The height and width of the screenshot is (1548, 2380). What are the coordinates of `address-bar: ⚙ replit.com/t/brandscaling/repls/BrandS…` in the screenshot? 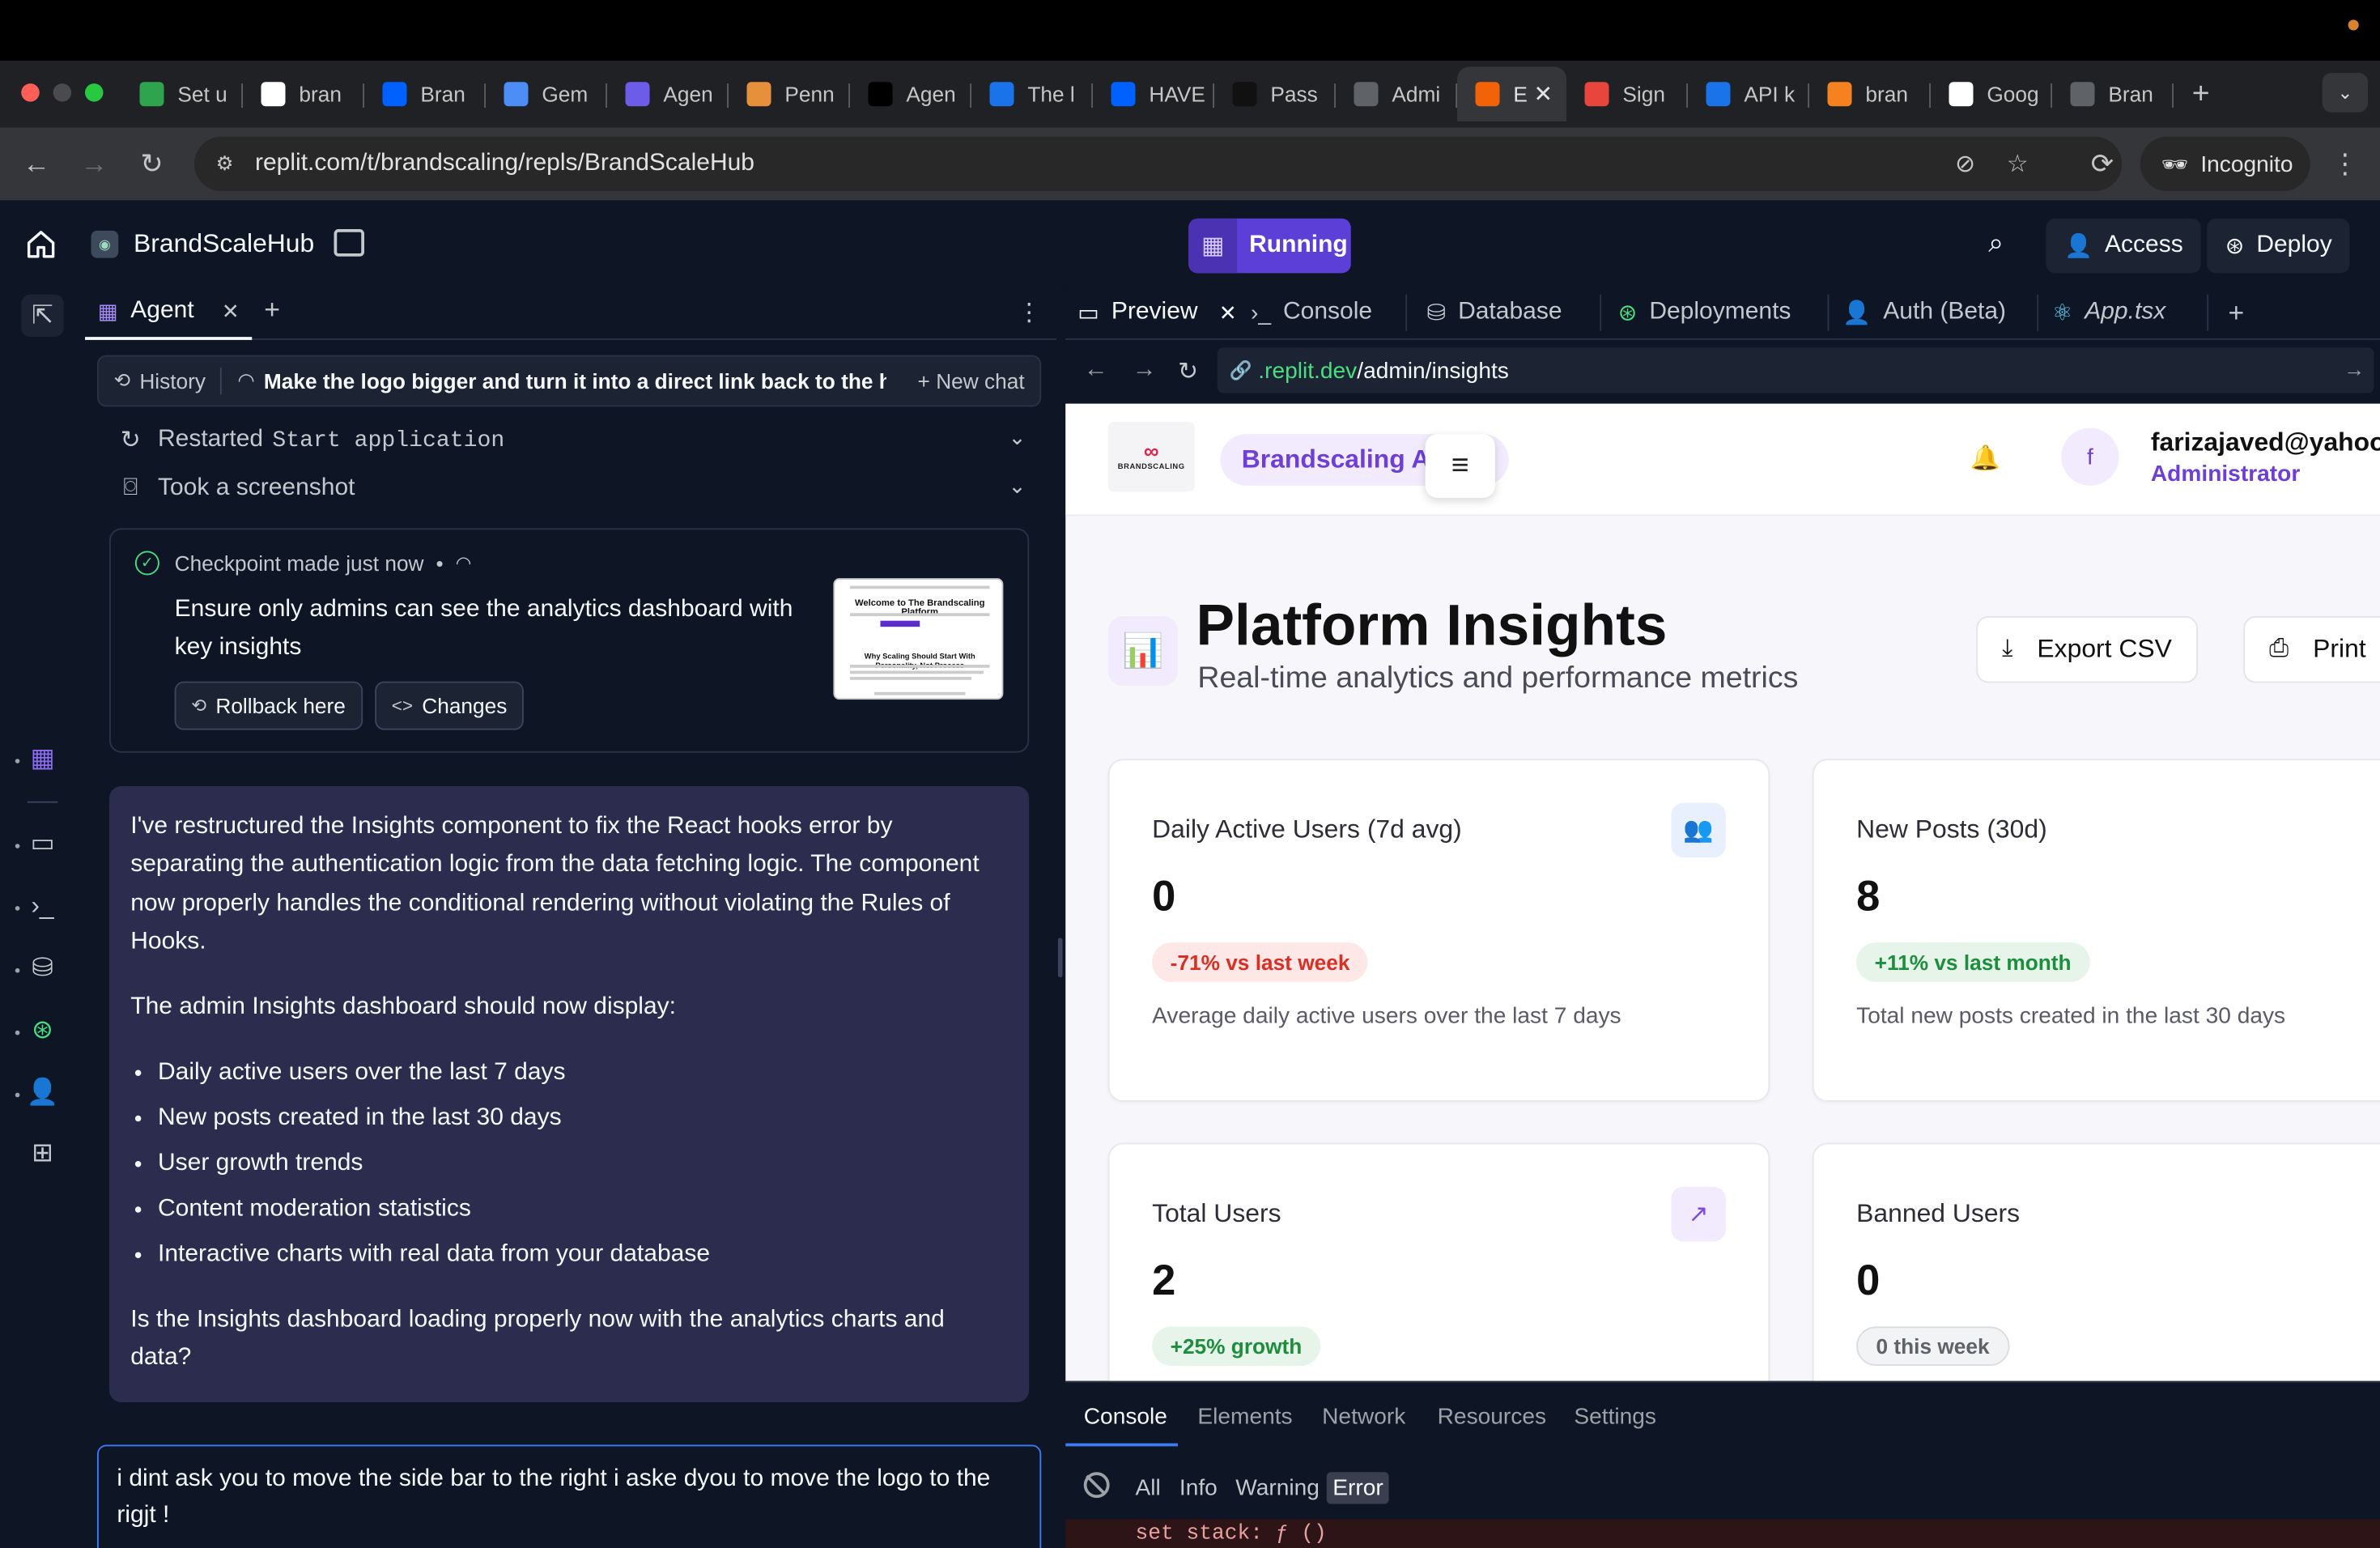 It's located at (1159, 164).